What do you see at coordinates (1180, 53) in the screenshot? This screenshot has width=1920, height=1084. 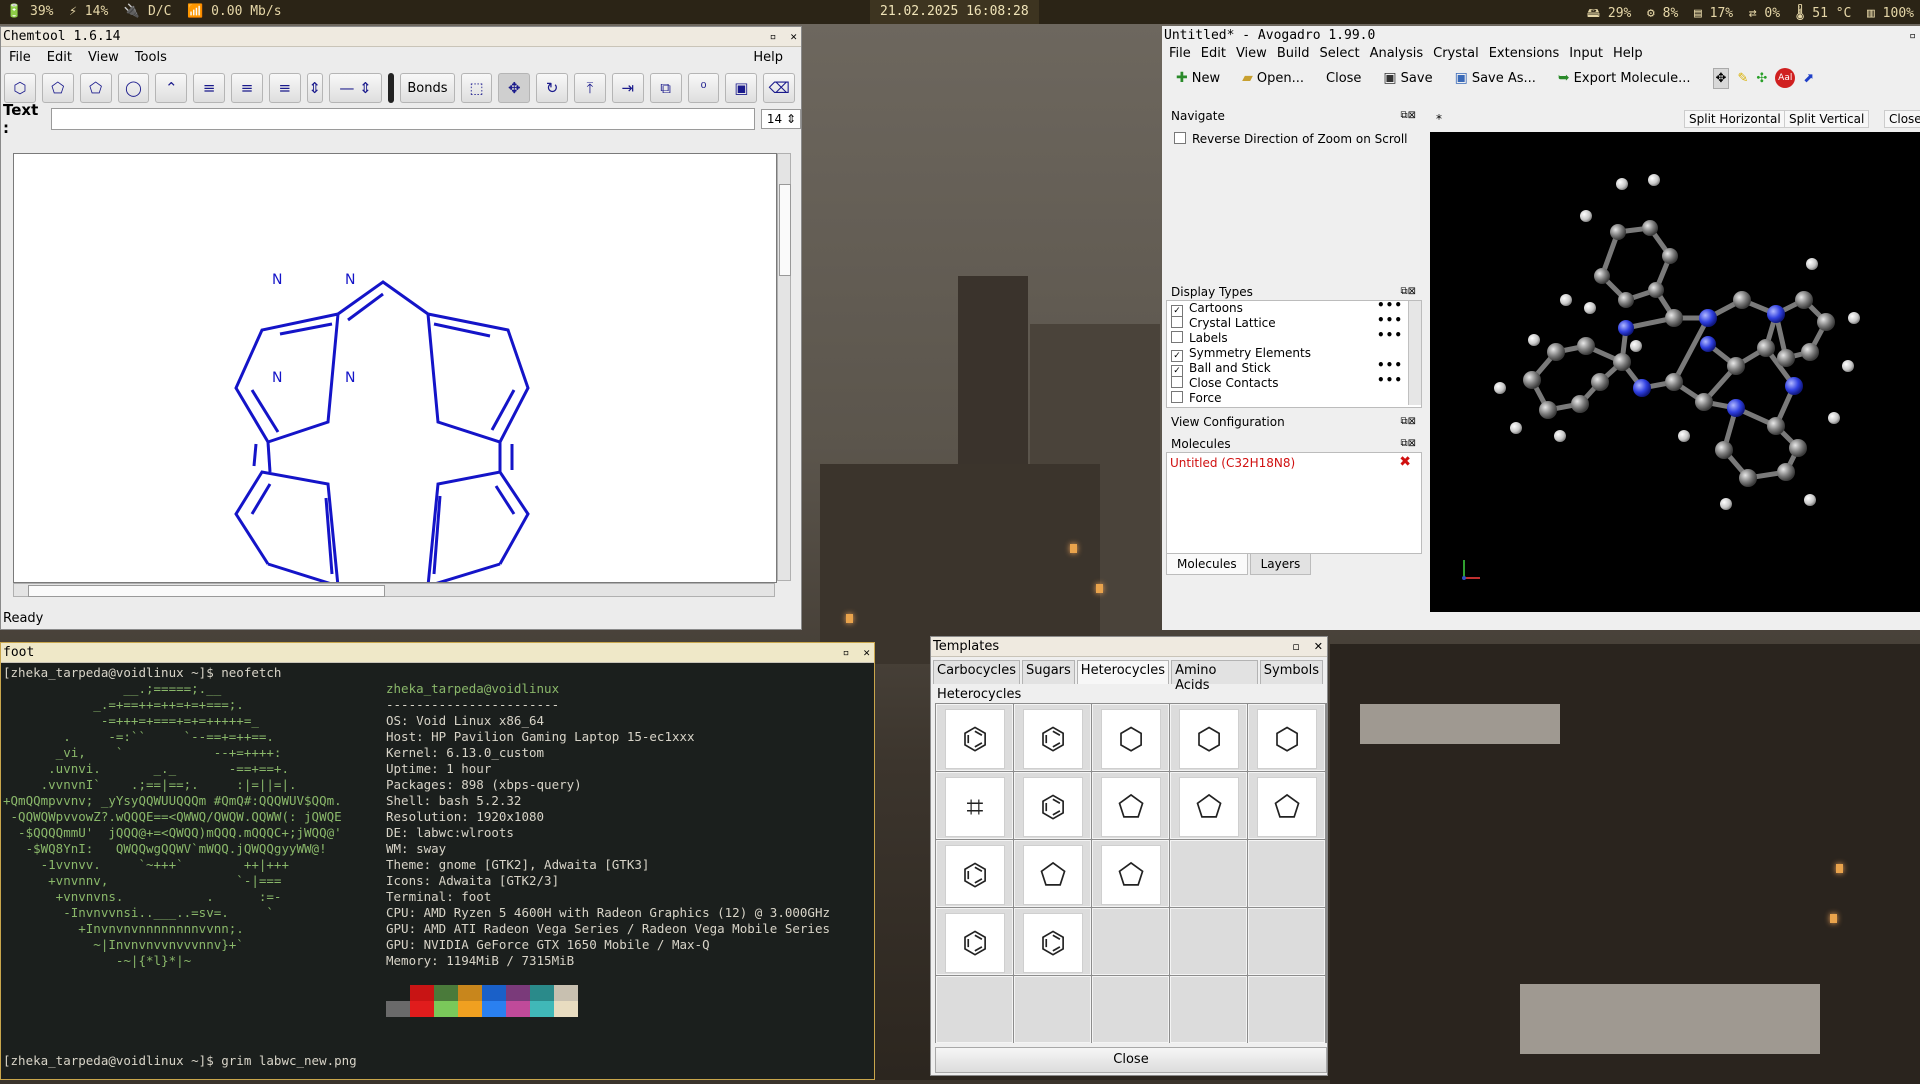 I see `menu-file: File` at bounding box center [1180, 53].